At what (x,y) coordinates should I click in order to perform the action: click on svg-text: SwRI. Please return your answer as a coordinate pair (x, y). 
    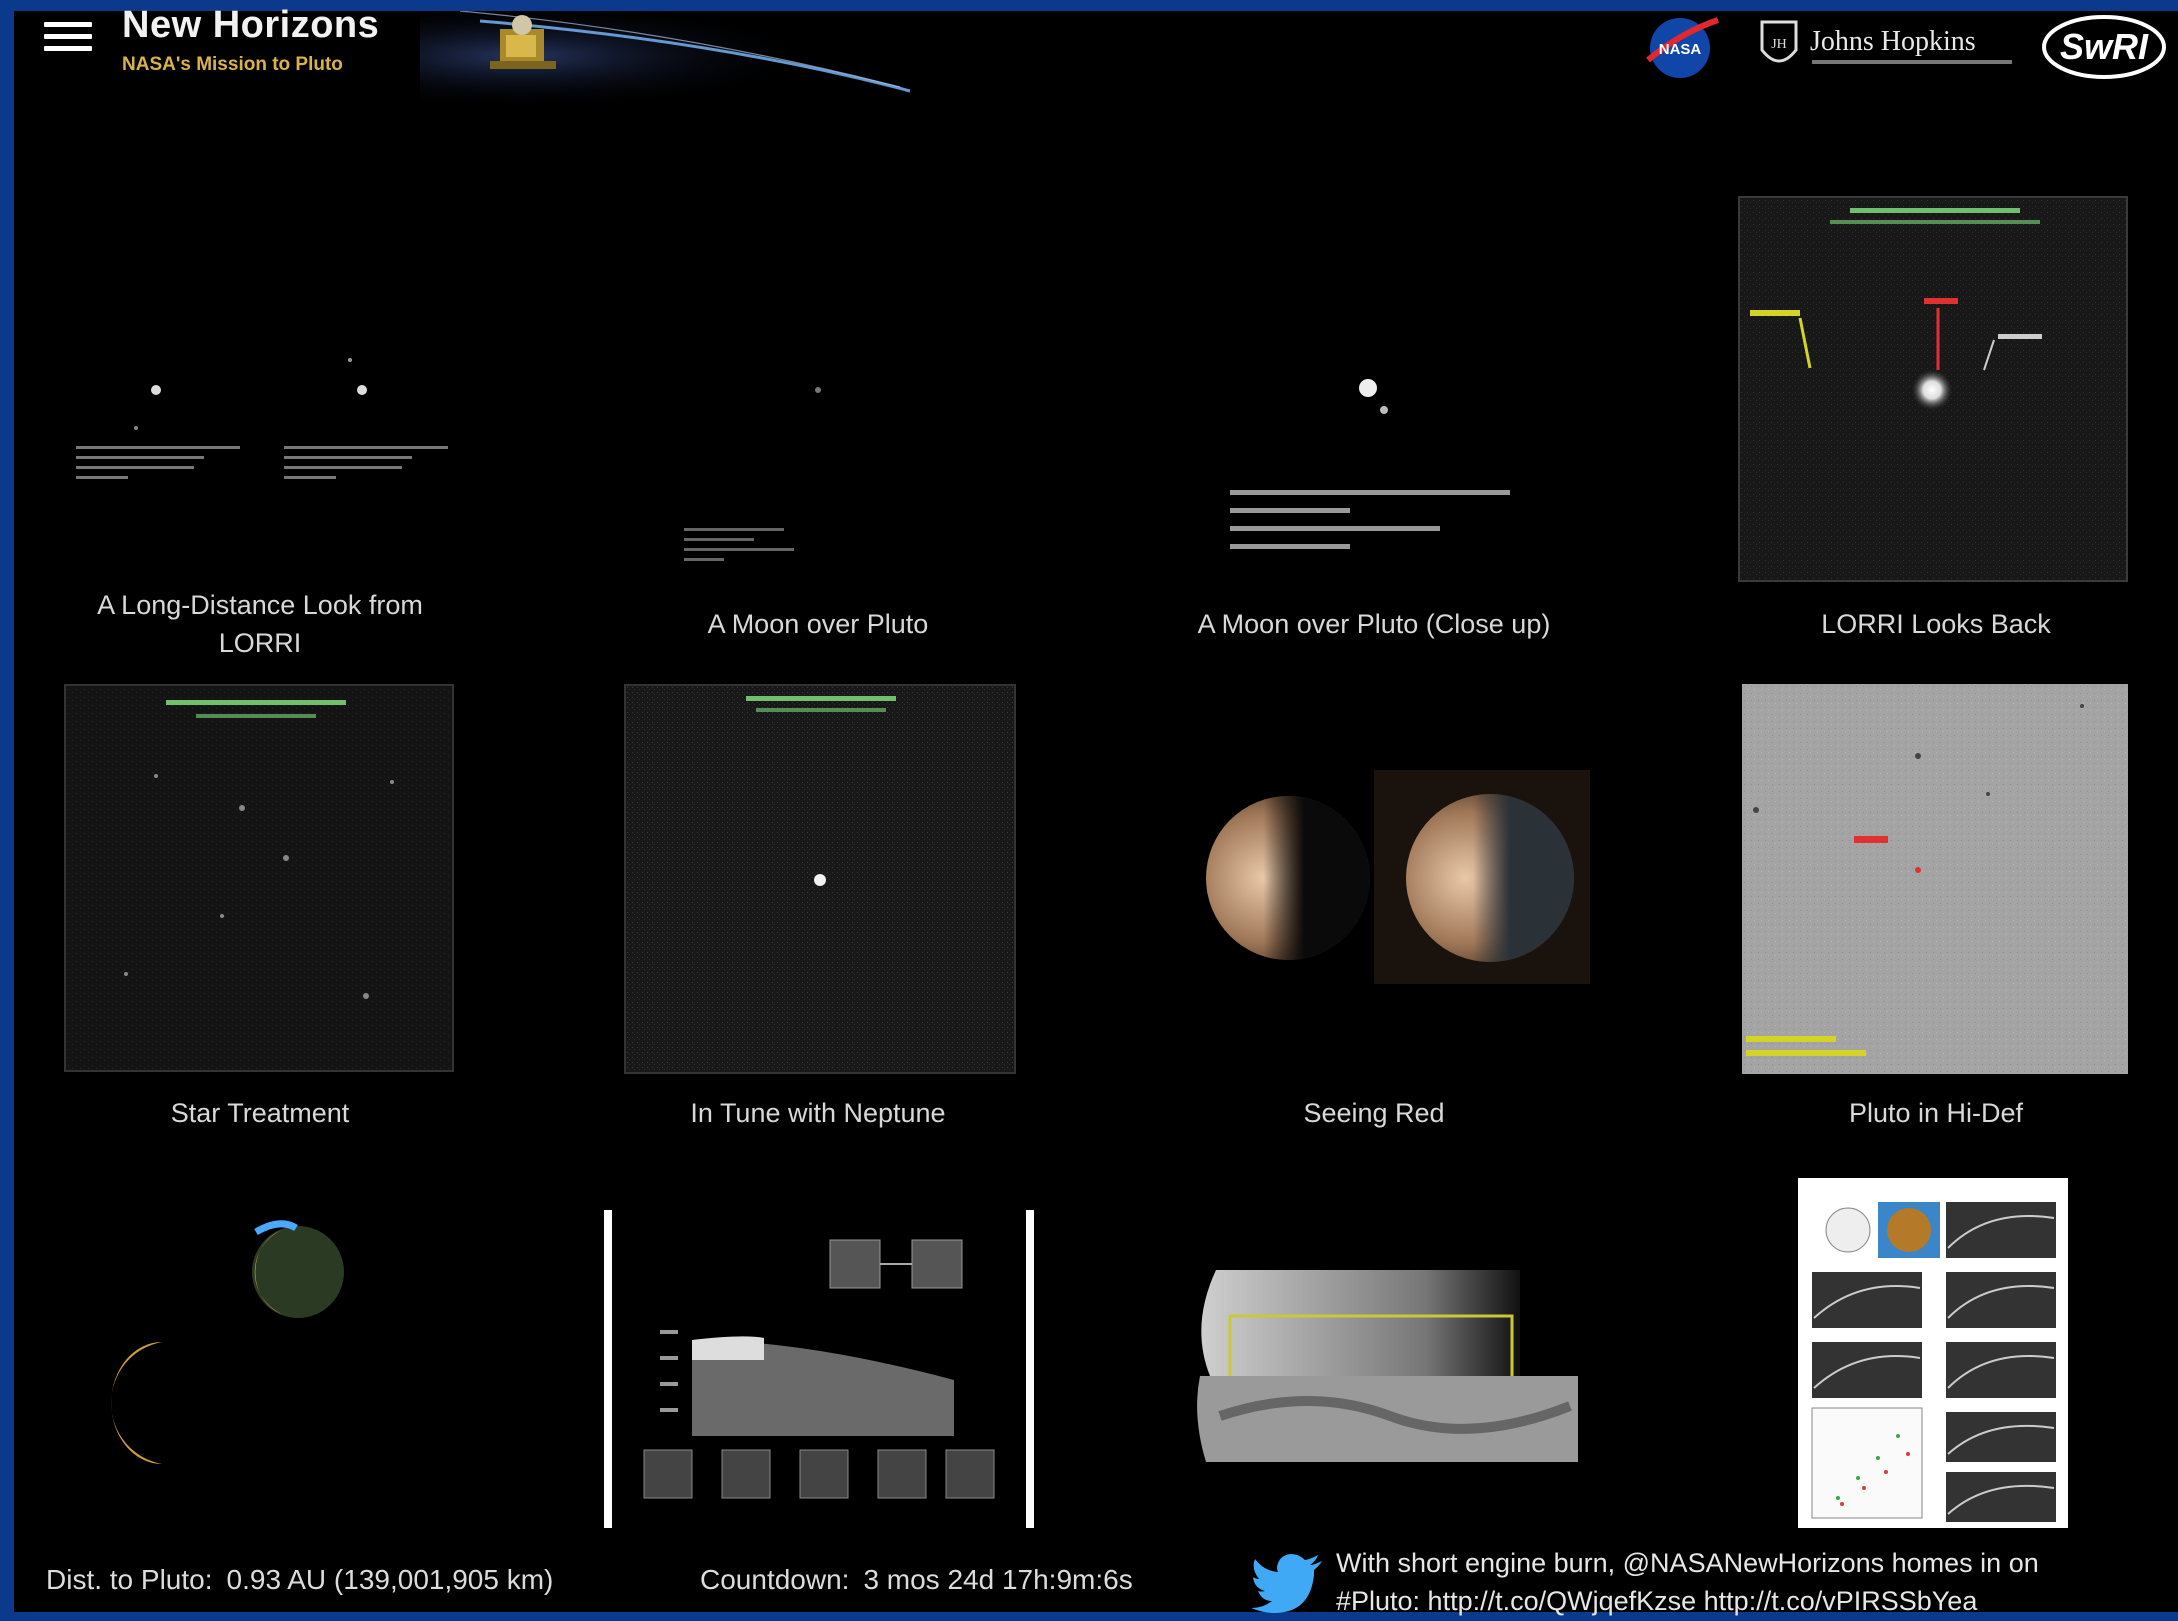
    Looking at the image, I should click on (2104, 46).